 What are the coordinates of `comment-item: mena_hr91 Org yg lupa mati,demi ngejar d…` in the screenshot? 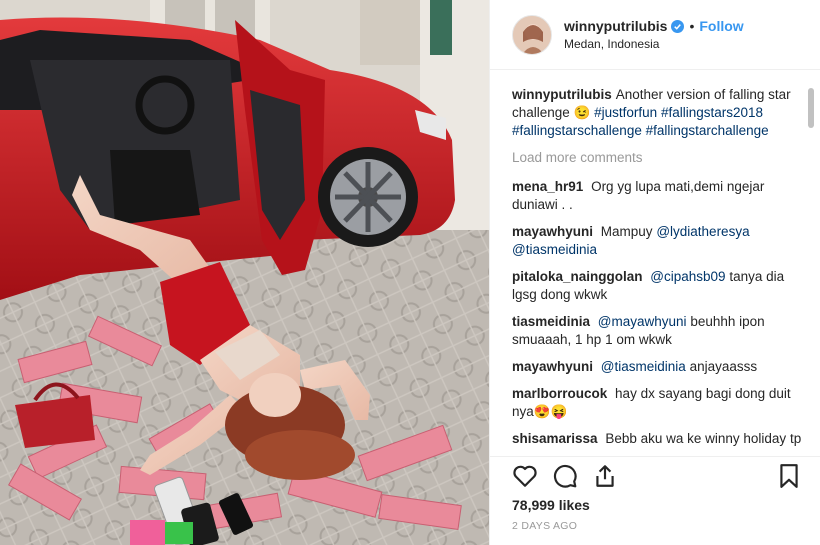 It's located at (657, 196).